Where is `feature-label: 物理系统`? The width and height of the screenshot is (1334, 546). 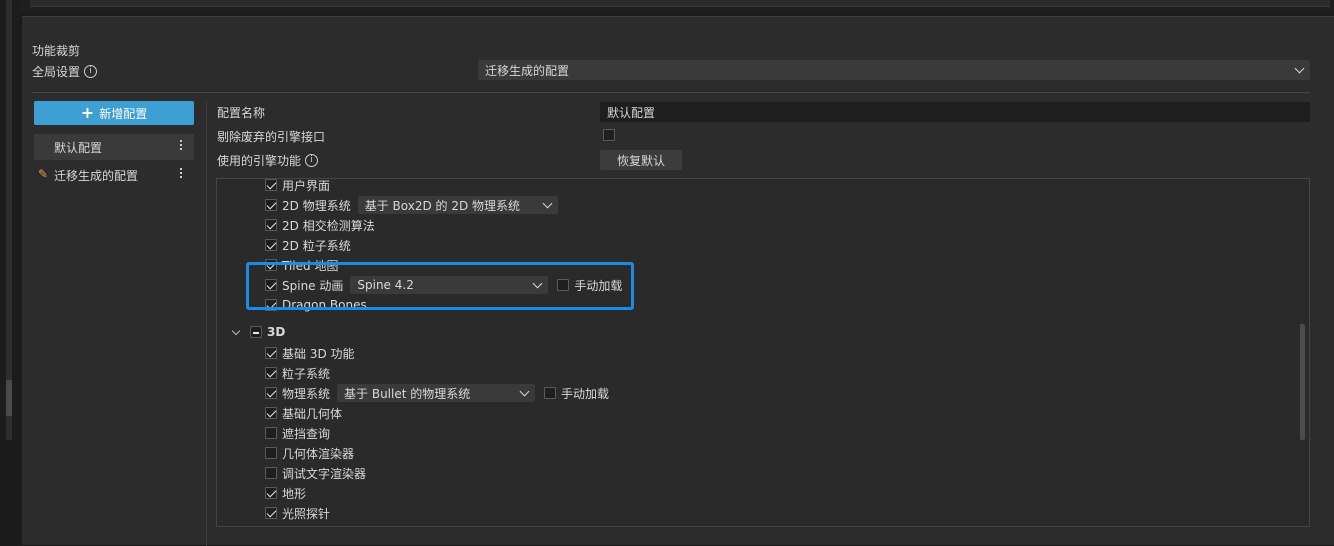 feature-label: 物理系统 is located at coordinates (306, 393).